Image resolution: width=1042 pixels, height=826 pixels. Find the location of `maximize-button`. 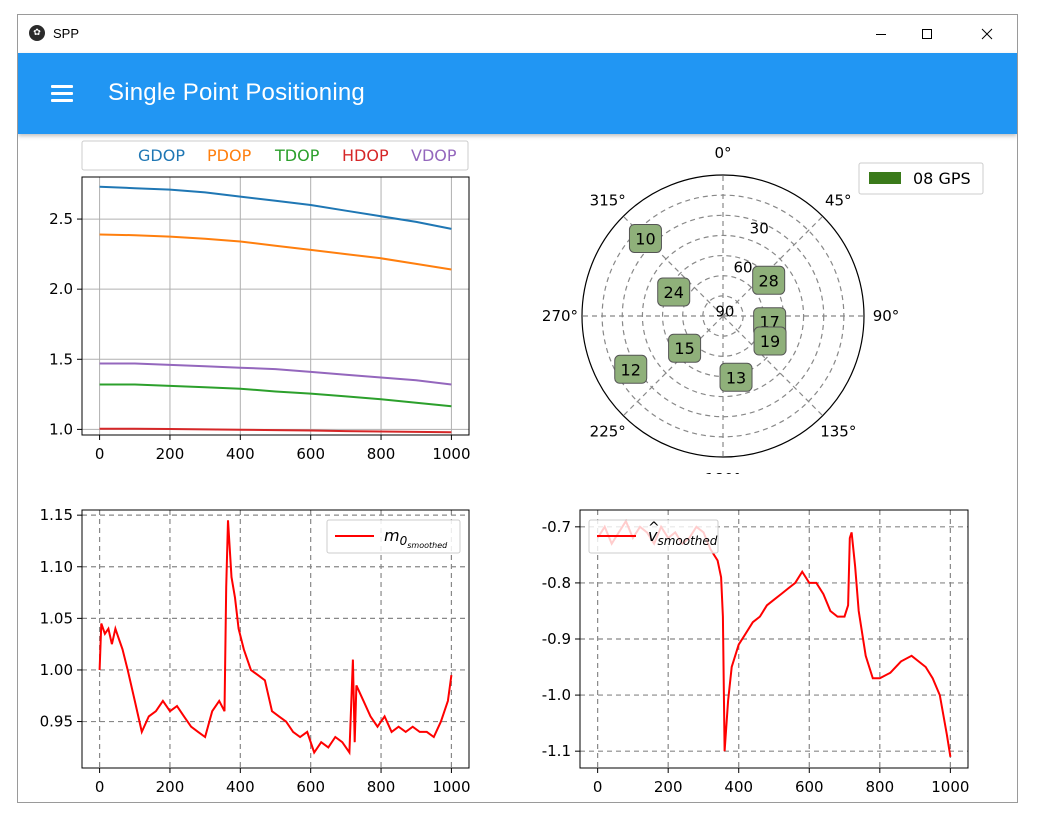

maximize-button is located at coordinates (927, 34).